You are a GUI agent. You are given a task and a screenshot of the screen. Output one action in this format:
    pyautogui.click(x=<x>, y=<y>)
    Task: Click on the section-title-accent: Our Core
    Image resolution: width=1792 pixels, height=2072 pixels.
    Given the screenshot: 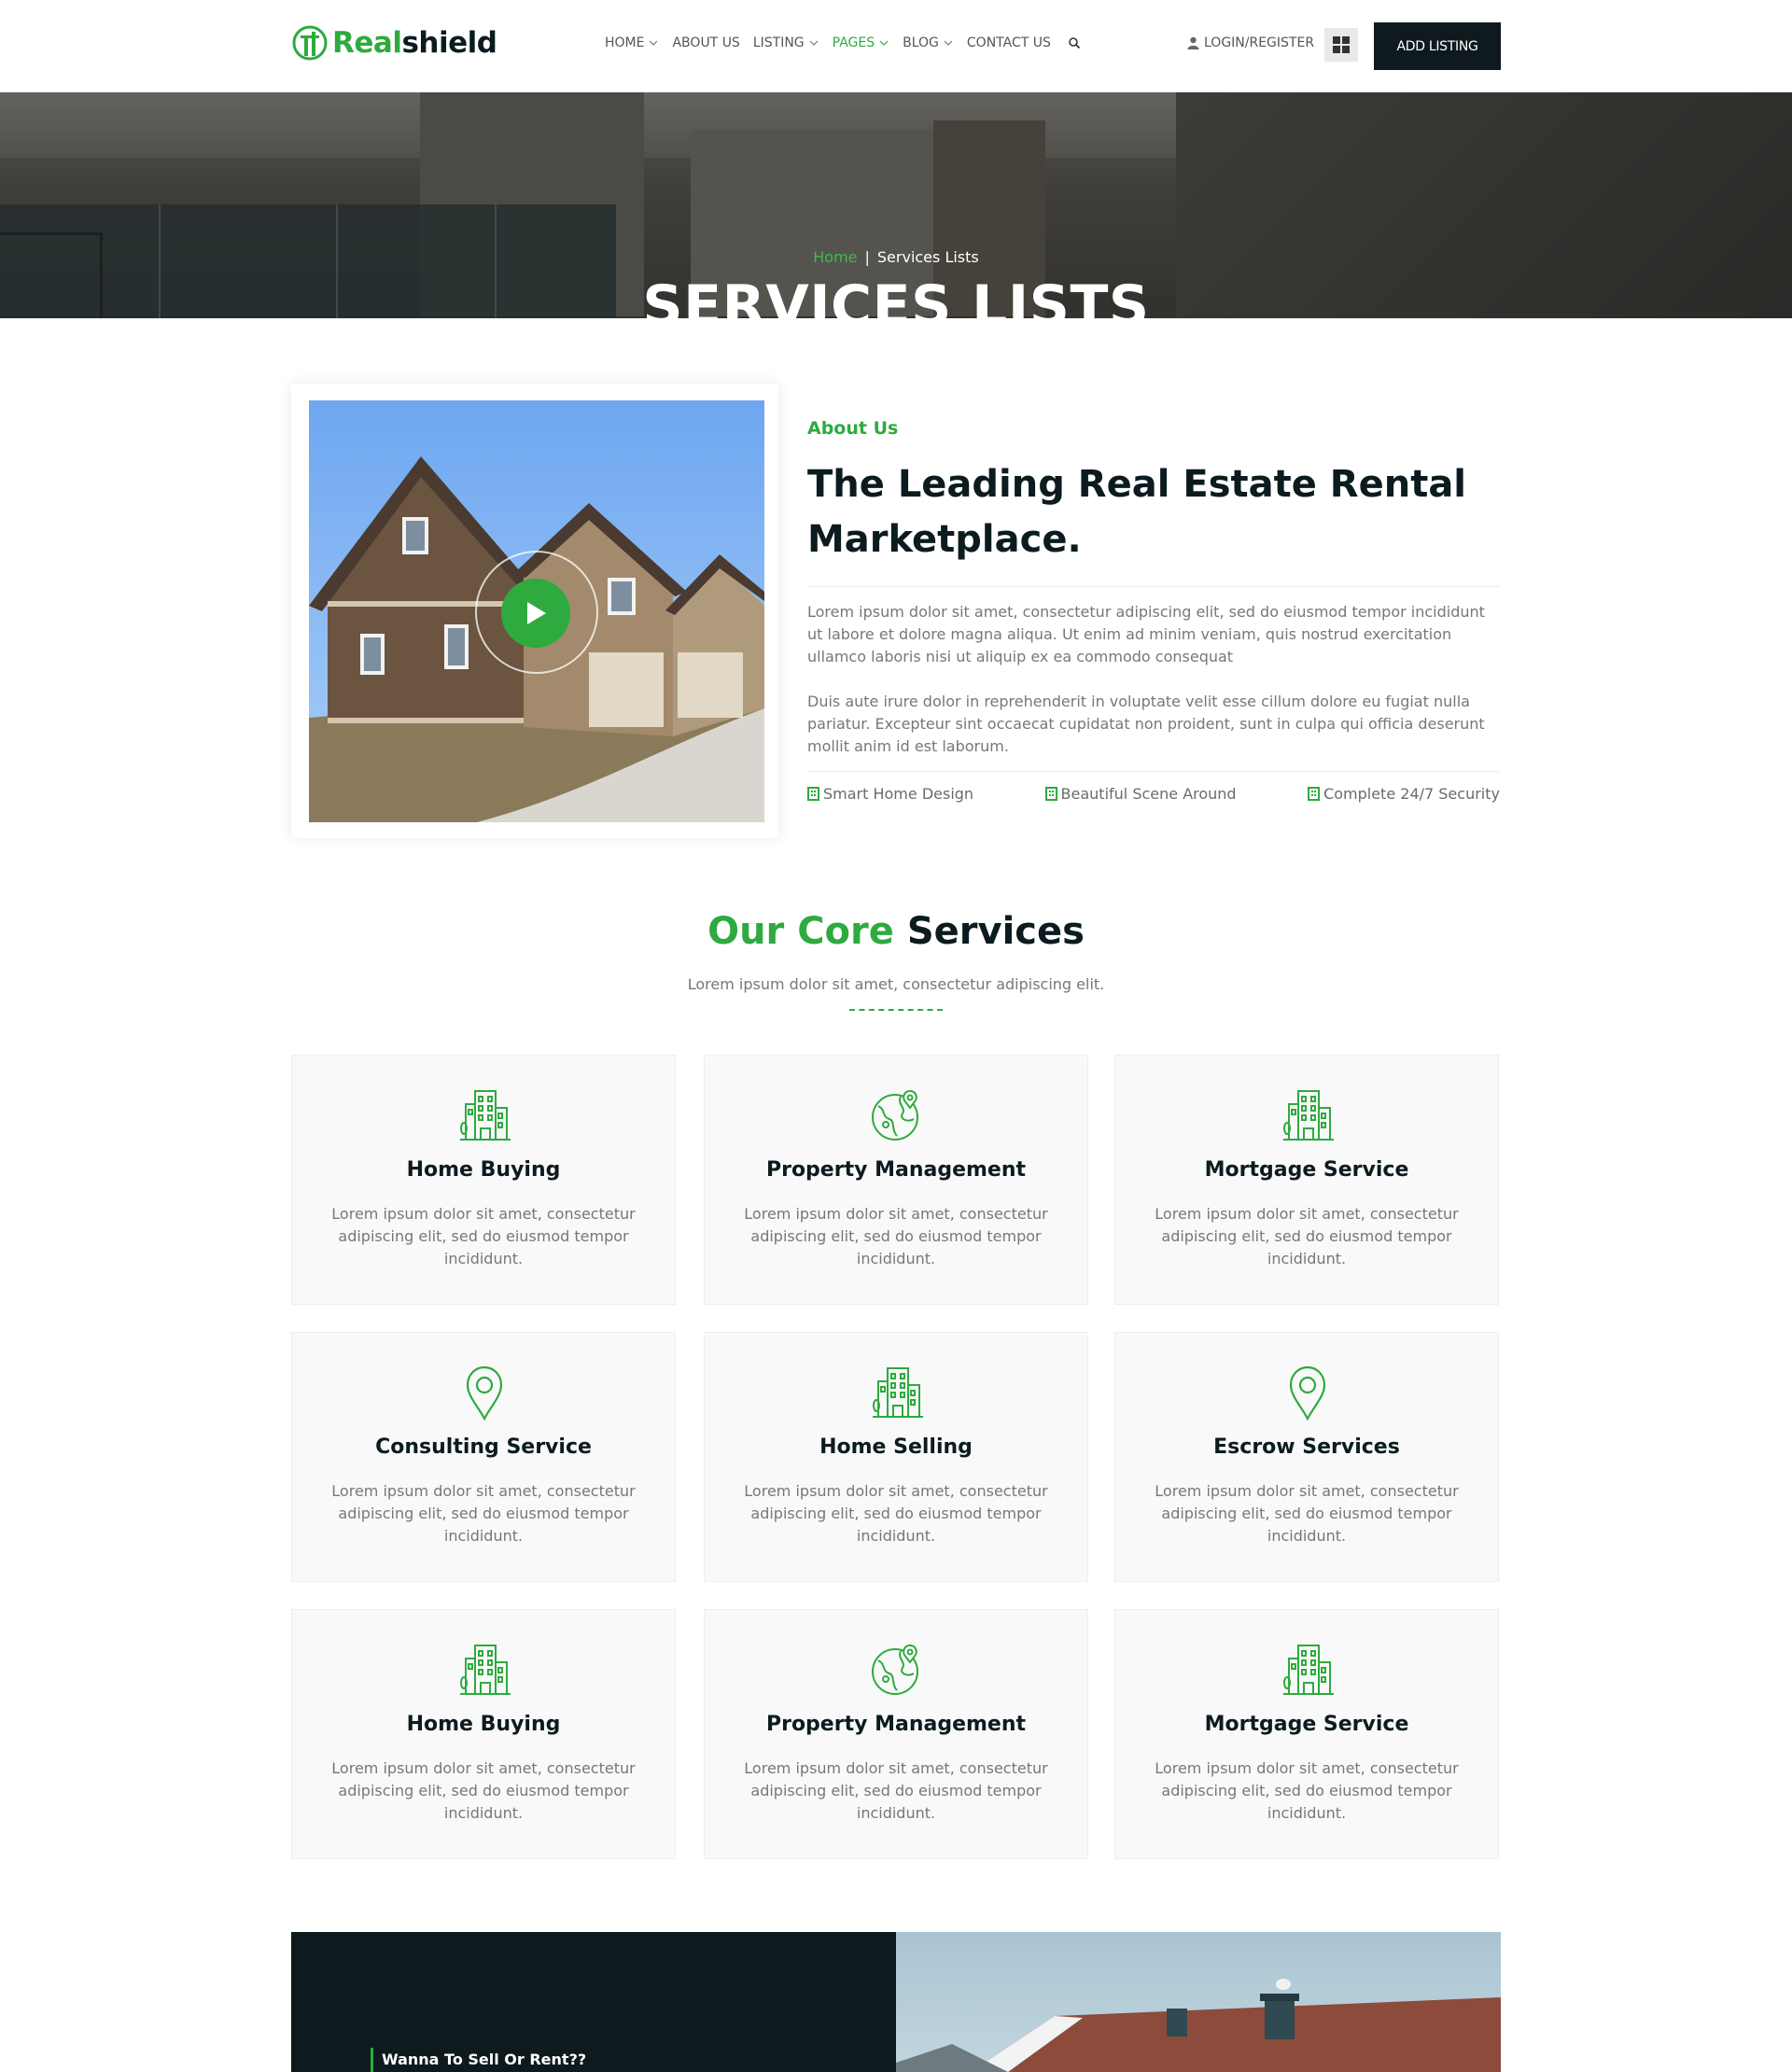 What is the action you would take?
    pyautogui.click(x=800, y=931)
    